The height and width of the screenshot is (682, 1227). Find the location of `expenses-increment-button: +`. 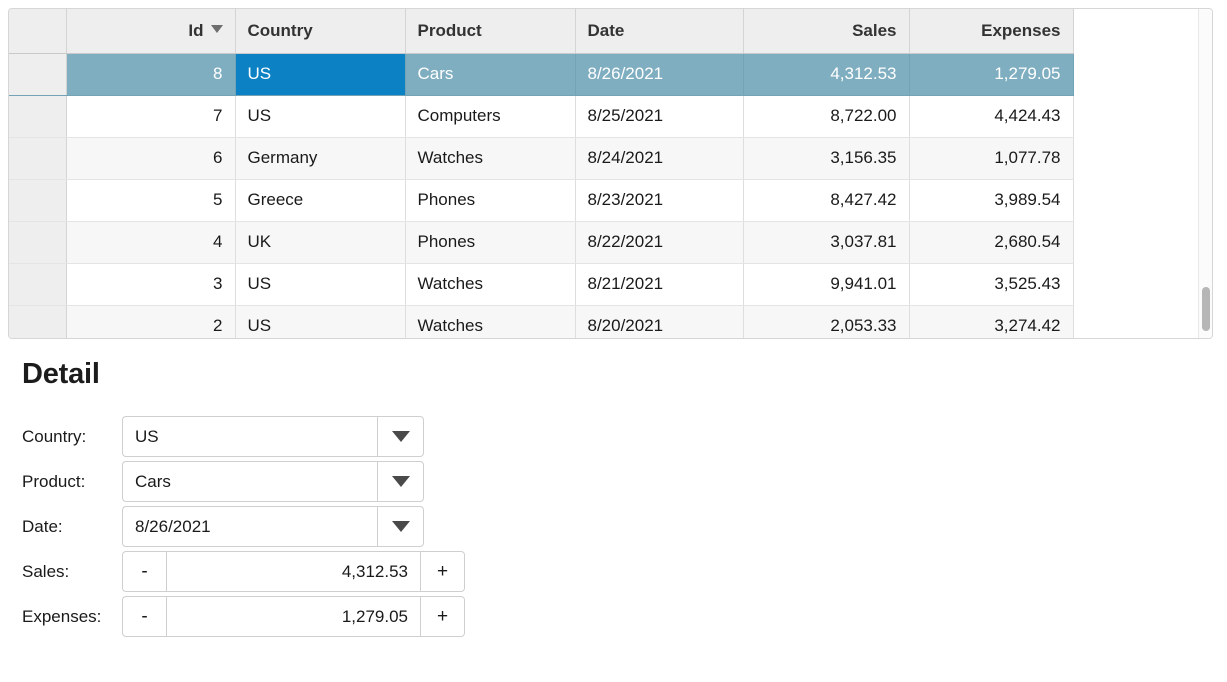

expenses-increment-button: + is located at coordinates (443, 616).